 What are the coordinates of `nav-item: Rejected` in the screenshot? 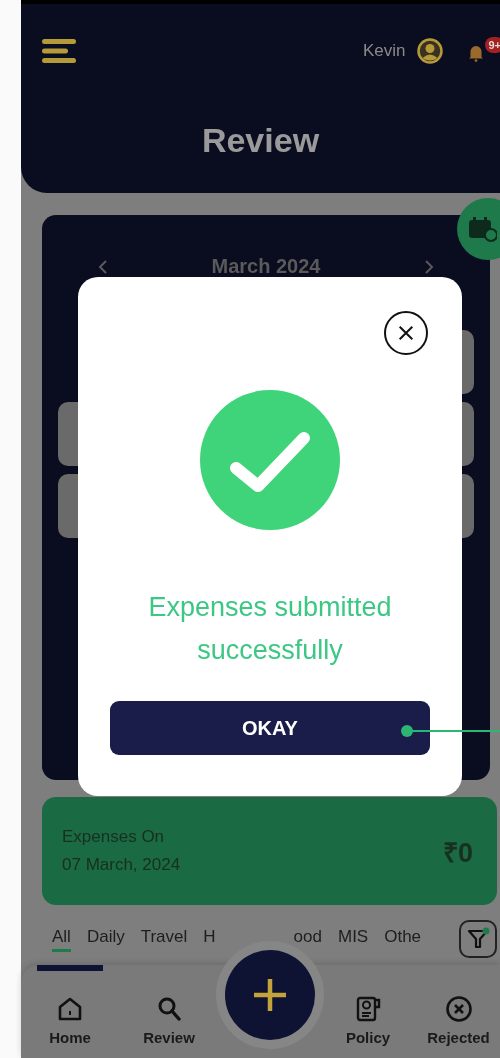 It's located at (458, 1011).